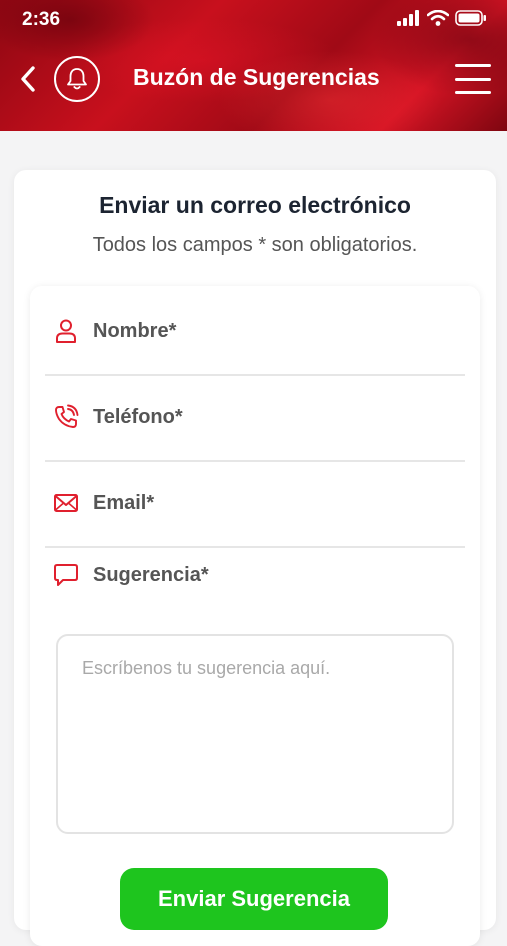 Image resolution: width=507 pixels, height=946 pixels. What do you see at coordinates (255, 205) in the screenshot?
I see `card-title: Enviar un correo electrónico` at bounding box center [255, 205].